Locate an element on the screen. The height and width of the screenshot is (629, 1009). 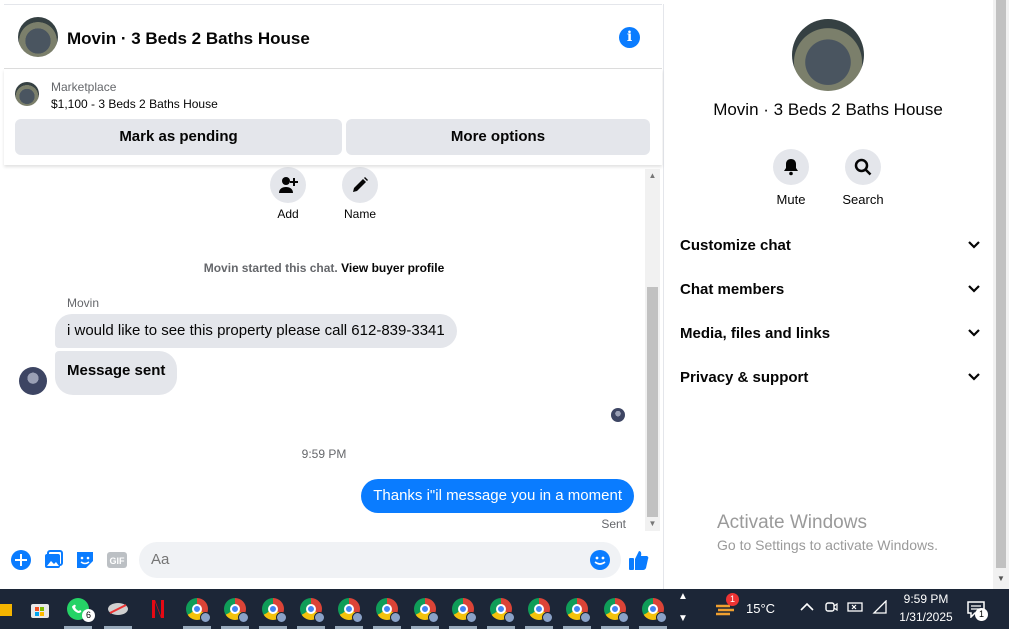
activate-windows-subtitle: Go to Settings to activate Windows. is located at coordinates (827, 545).